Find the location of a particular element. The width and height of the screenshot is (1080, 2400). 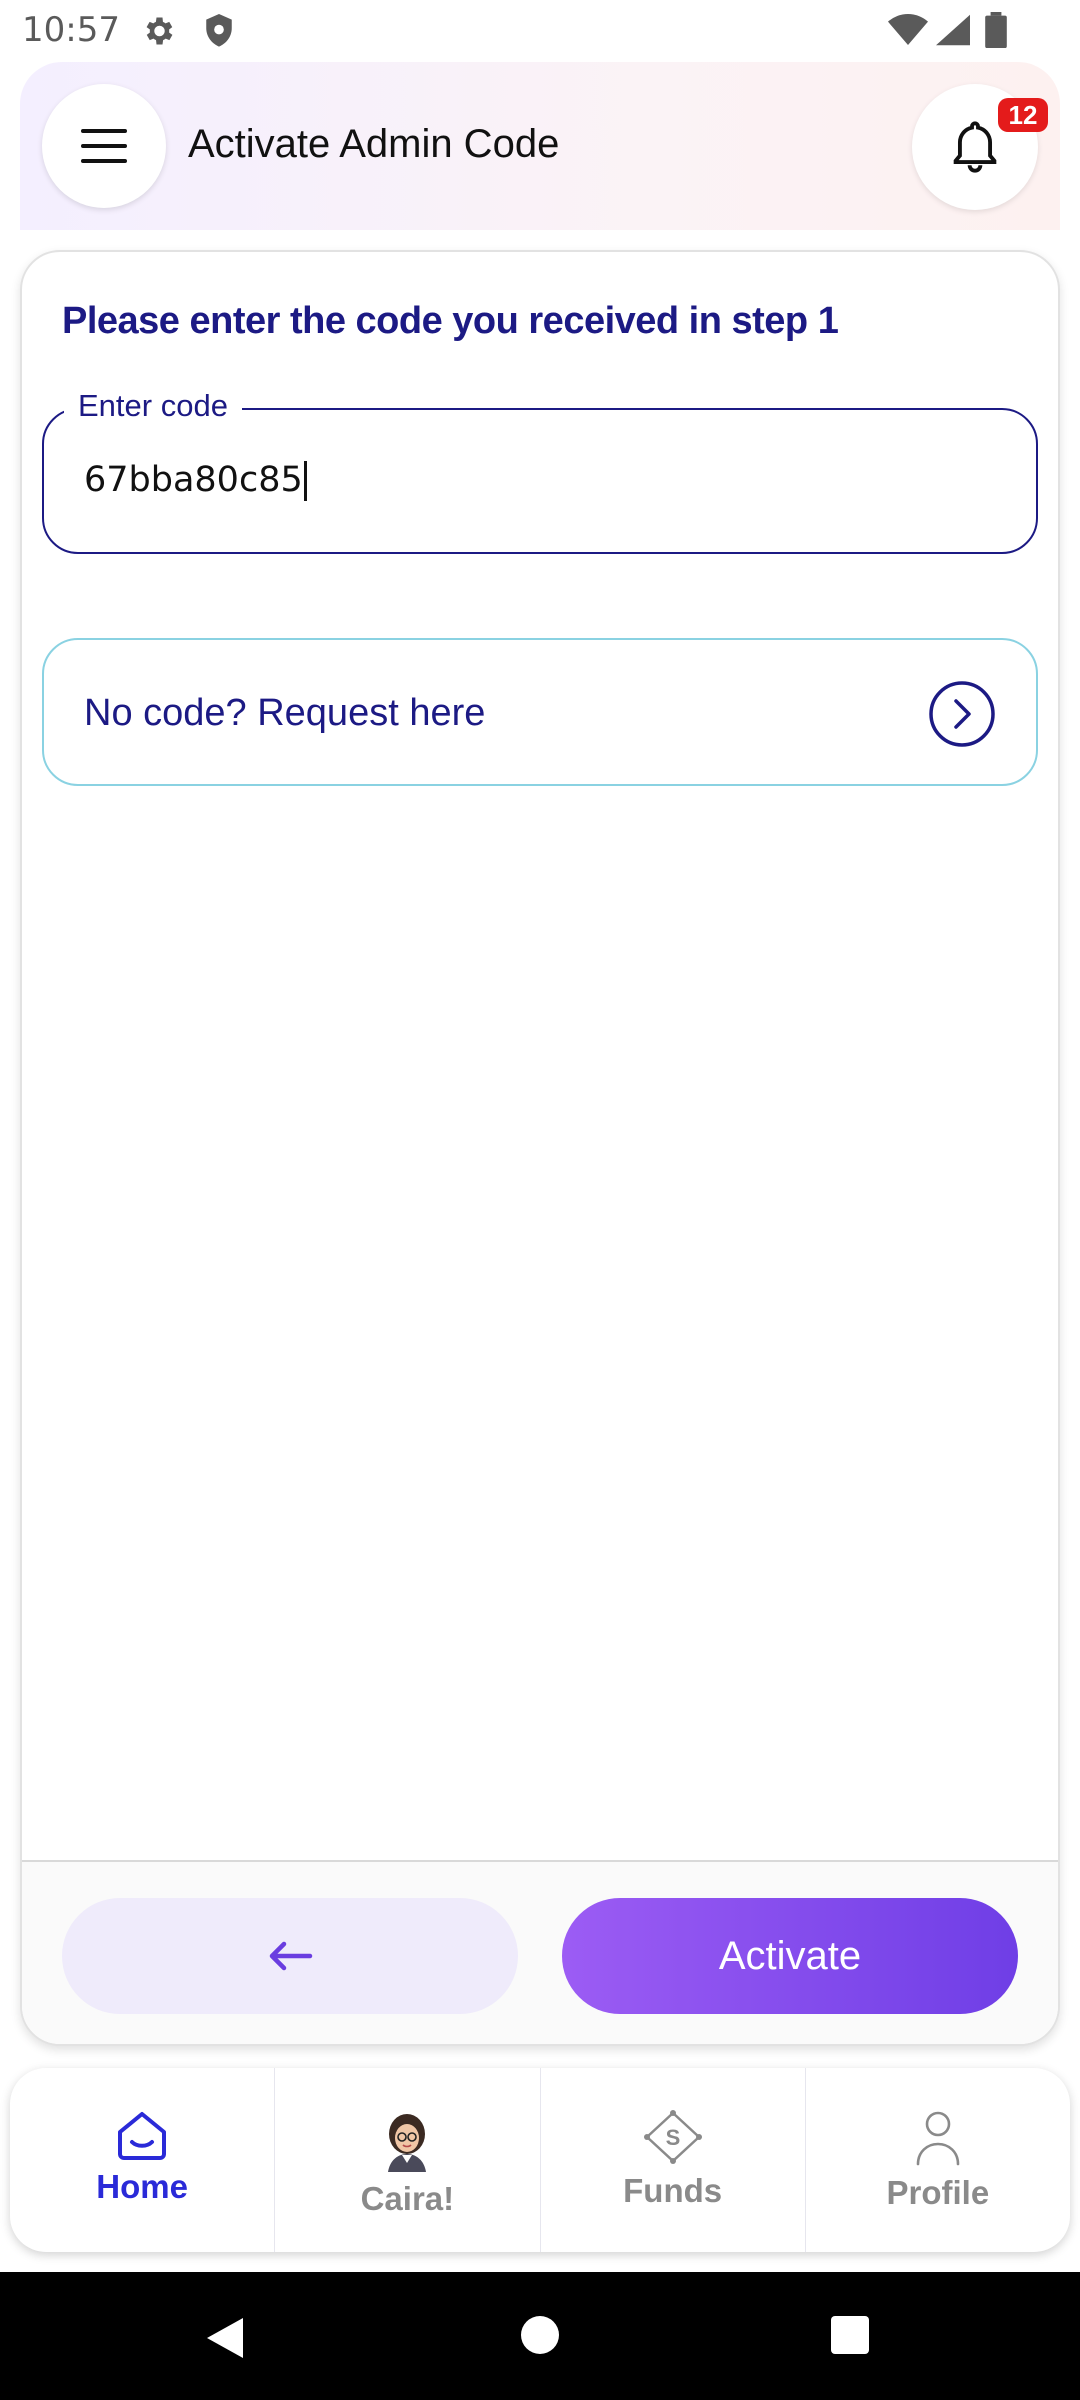

system-nav-bar is located at coordinates (540, 2336).